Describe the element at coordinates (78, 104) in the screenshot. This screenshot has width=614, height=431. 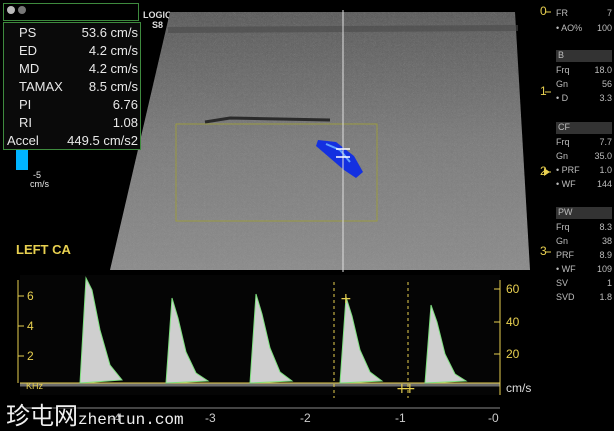
I see `measurement-row: PI 6.76` at that location.